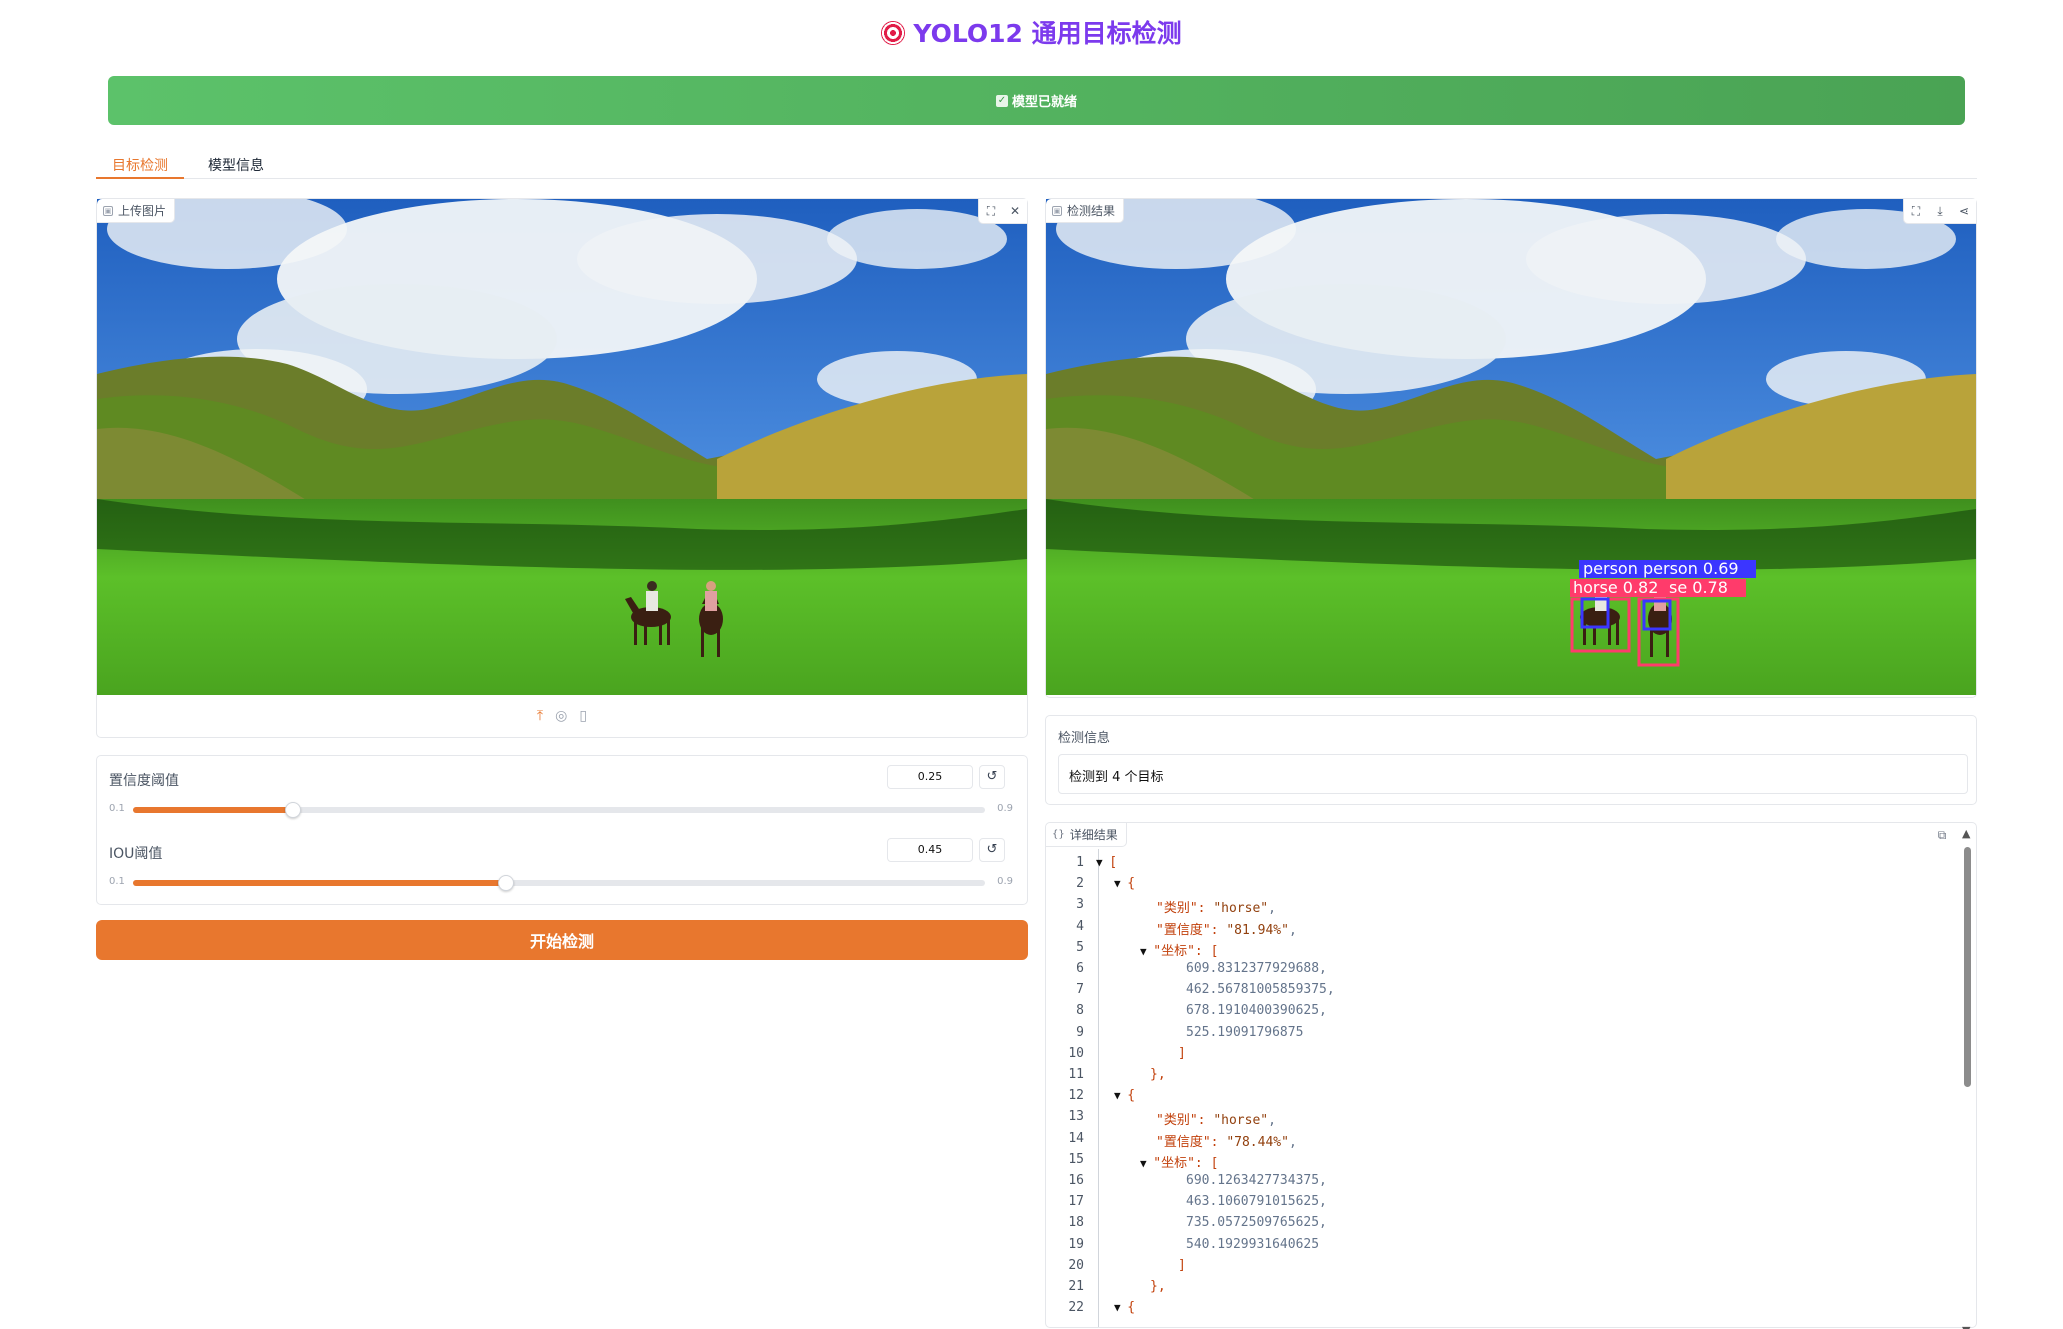 This screenshot has width=2063, height=1329. Describe the element at coordinates (213, 810) in the screenshot. I see `confidence-fill` at that location.